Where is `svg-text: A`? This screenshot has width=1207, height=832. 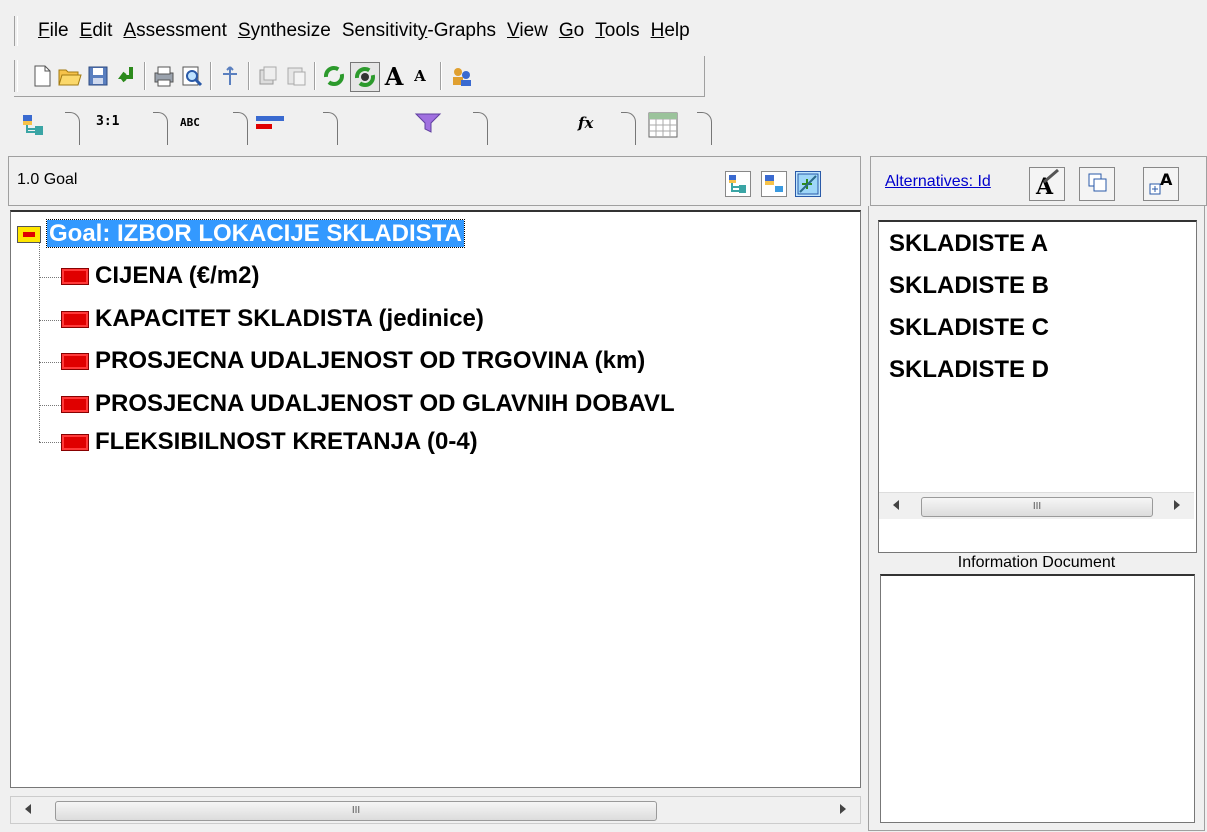
svg-text: A is located at coordinates (1166, 179).